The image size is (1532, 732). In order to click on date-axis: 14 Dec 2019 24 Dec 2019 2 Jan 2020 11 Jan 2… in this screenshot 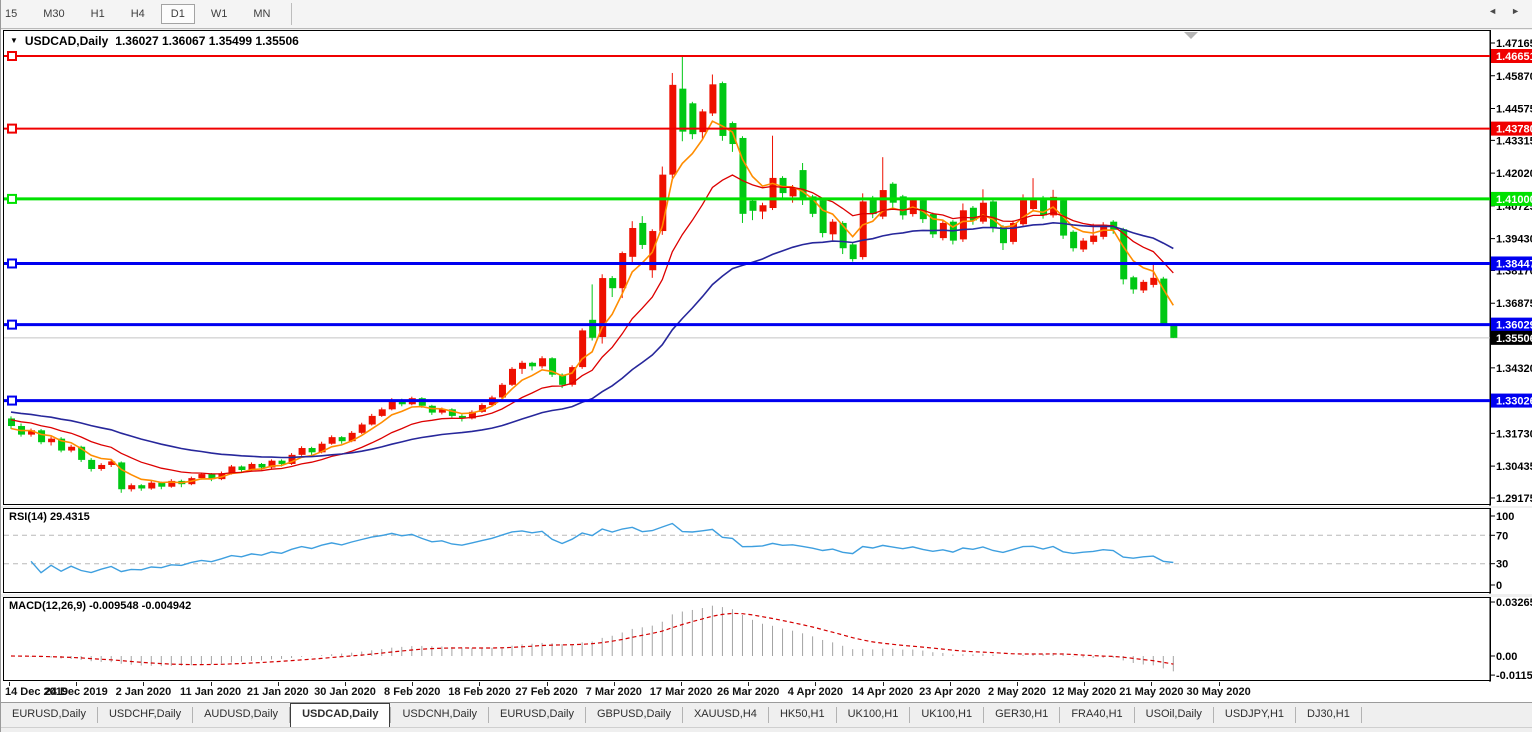, I will do `click(766, 692)`.